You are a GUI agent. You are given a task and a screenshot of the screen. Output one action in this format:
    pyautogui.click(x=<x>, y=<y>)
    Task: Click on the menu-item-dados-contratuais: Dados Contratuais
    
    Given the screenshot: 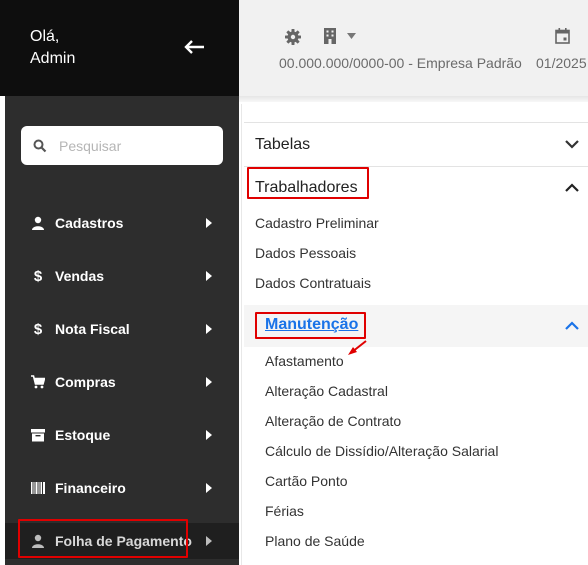 What is the action you would take?
    pyautogui.click(x=313, y=283)
    